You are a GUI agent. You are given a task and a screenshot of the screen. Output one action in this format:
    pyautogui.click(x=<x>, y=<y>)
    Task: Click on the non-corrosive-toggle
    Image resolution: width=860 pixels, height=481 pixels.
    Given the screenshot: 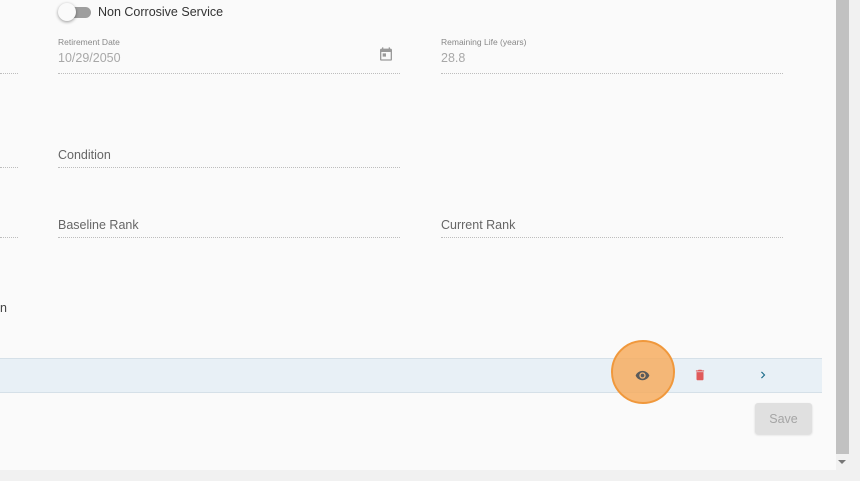 What is the action you would take?
    pyautogui.click(x=75, y=12)
    